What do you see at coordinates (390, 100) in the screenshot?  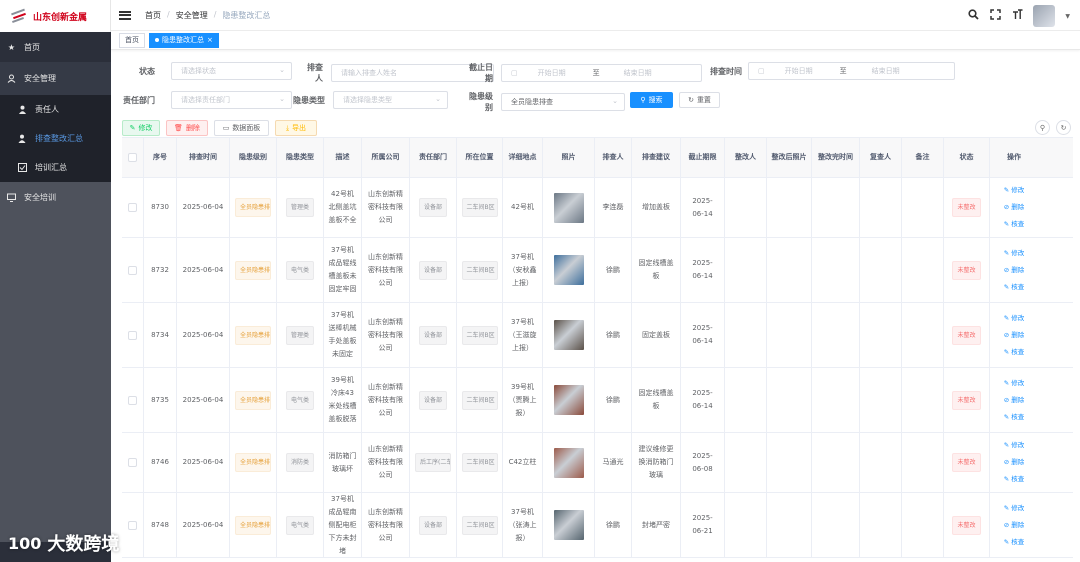 I see `hazard-type-select: 请选择隐患类型 ⌄` at bounding box center [390, 100].